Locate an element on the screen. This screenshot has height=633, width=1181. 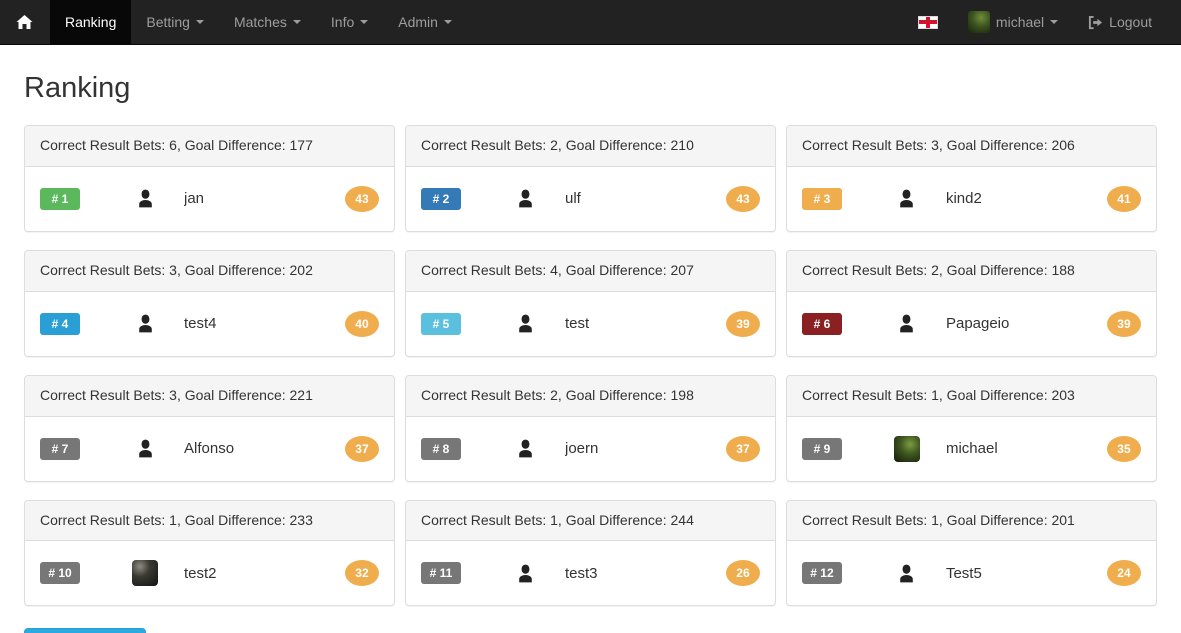
user-name: test2 is located at coordinates (200, 573).